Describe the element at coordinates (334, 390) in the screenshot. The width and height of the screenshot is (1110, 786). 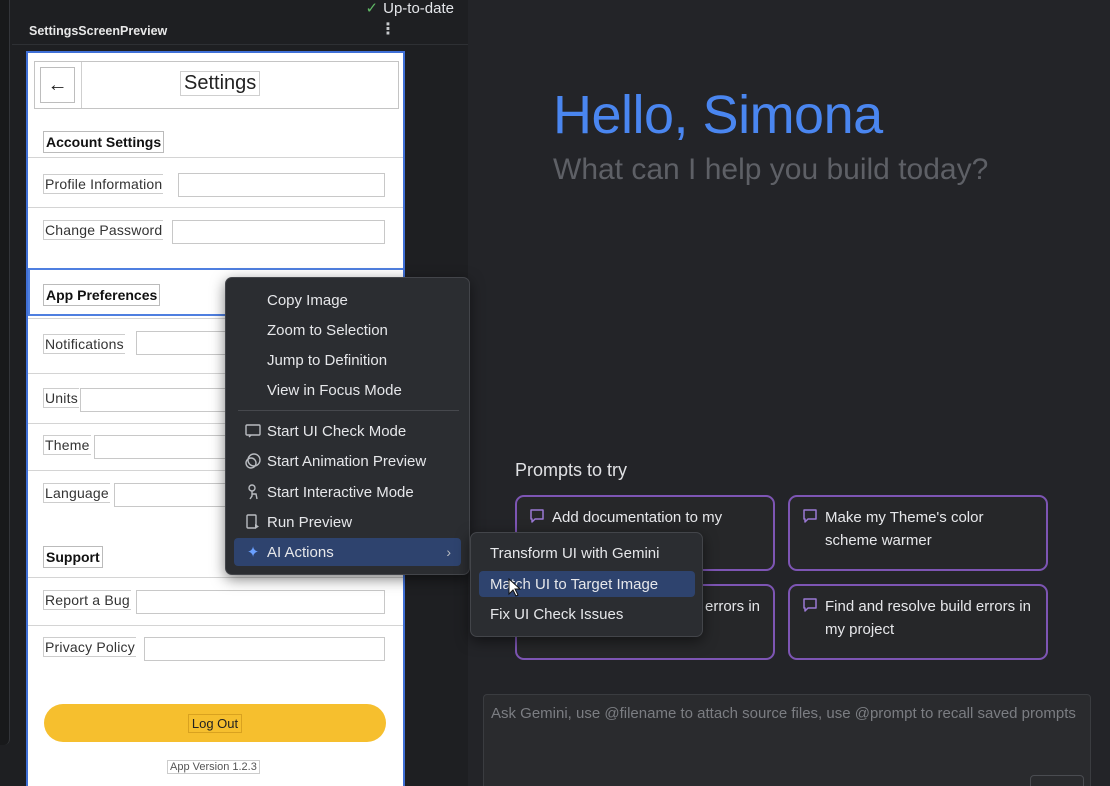
I see `menu-item-label: View in Focus Mode` at that location.